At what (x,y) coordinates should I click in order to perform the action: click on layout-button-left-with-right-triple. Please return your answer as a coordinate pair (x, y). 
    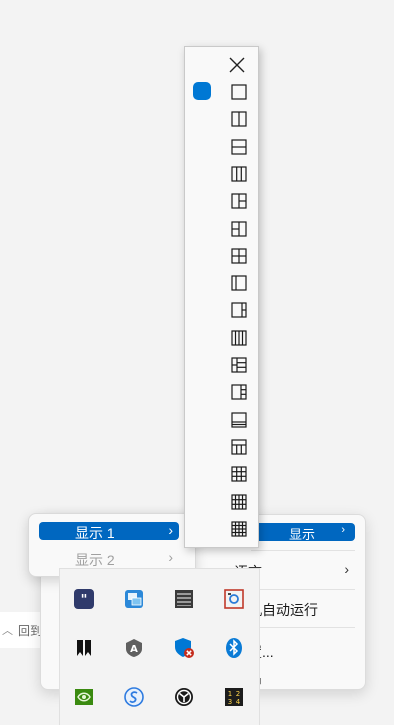
    Looking at the image, I should click on (239, 365).